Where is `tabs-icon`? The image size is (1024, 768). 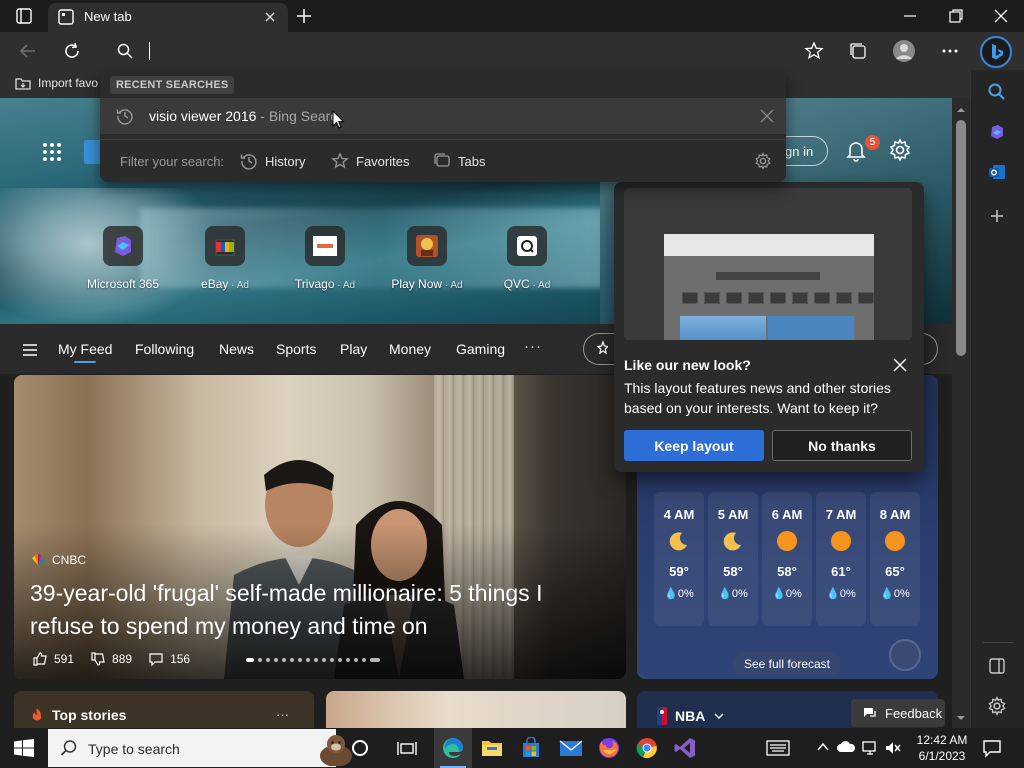
tabs-icon is located at coordinates (442, 161).